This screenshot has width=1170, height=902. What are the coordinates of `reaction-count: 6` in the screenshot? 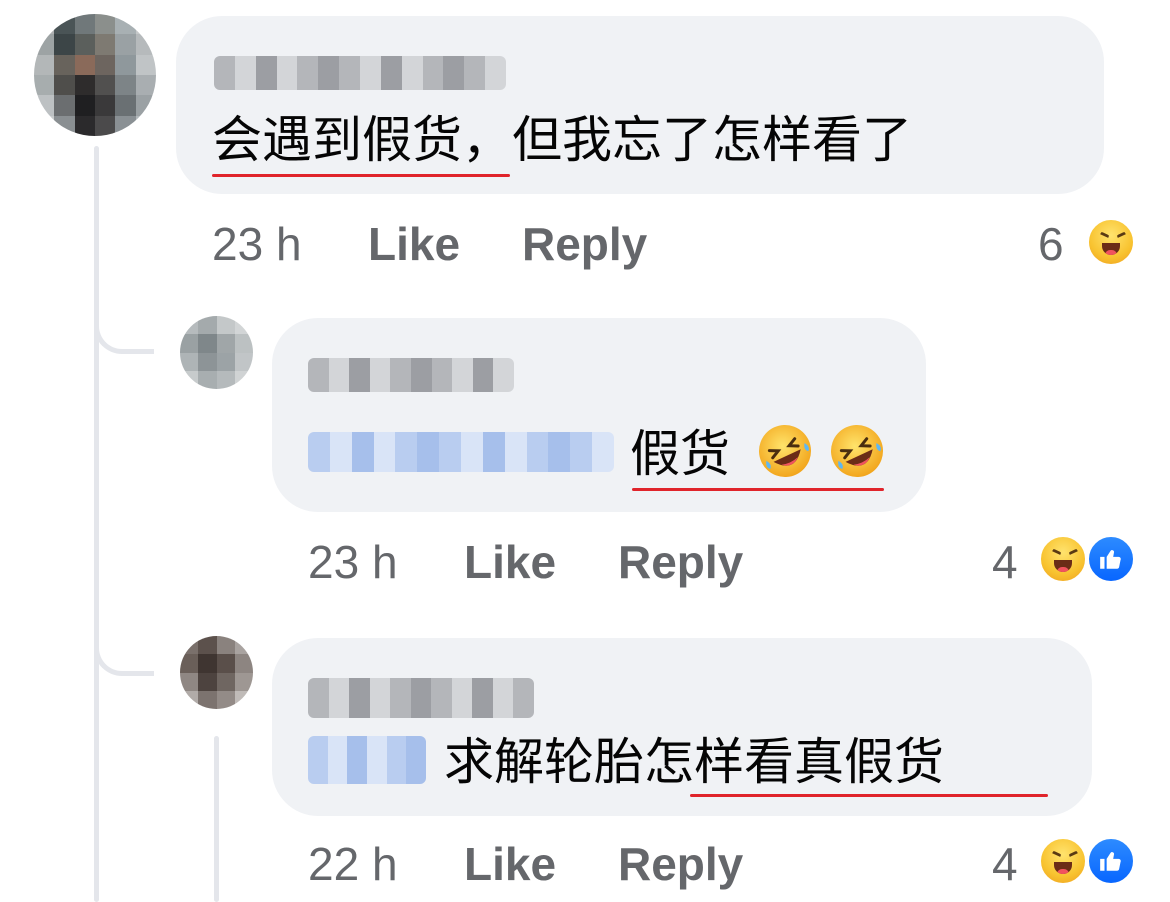 It's located at (1051, 244).